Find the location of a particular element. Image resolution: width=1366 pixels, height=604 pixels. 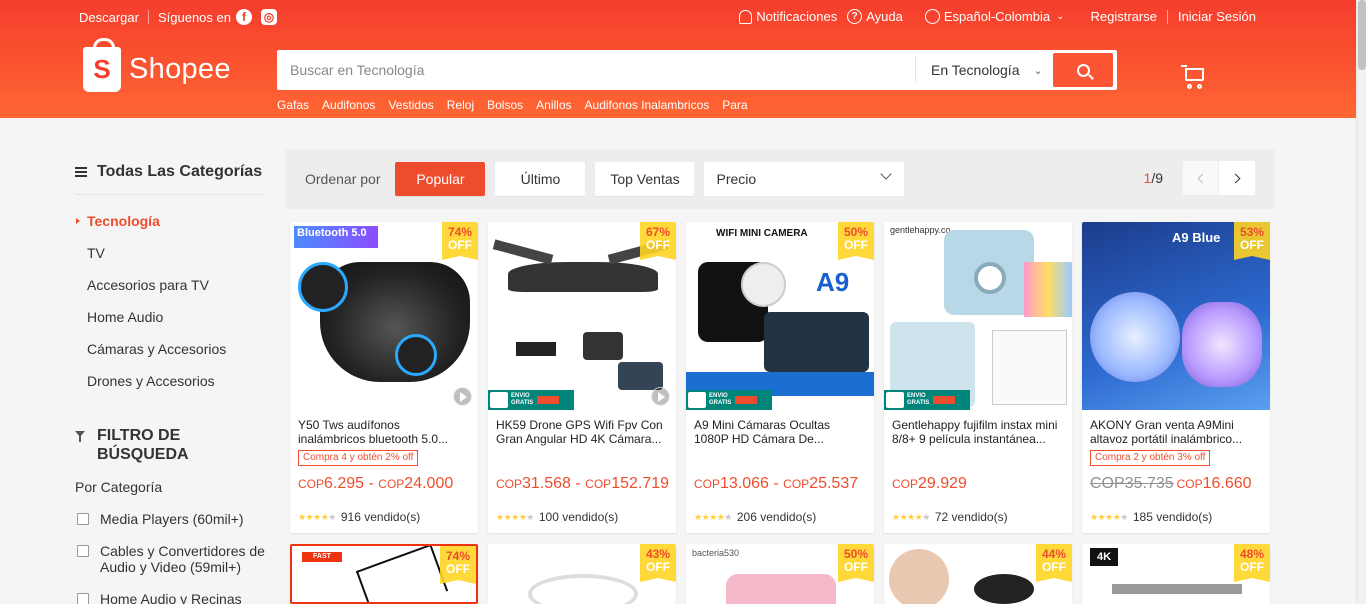

notifications-link: Notificaciones is located at coordinates (788, 16).